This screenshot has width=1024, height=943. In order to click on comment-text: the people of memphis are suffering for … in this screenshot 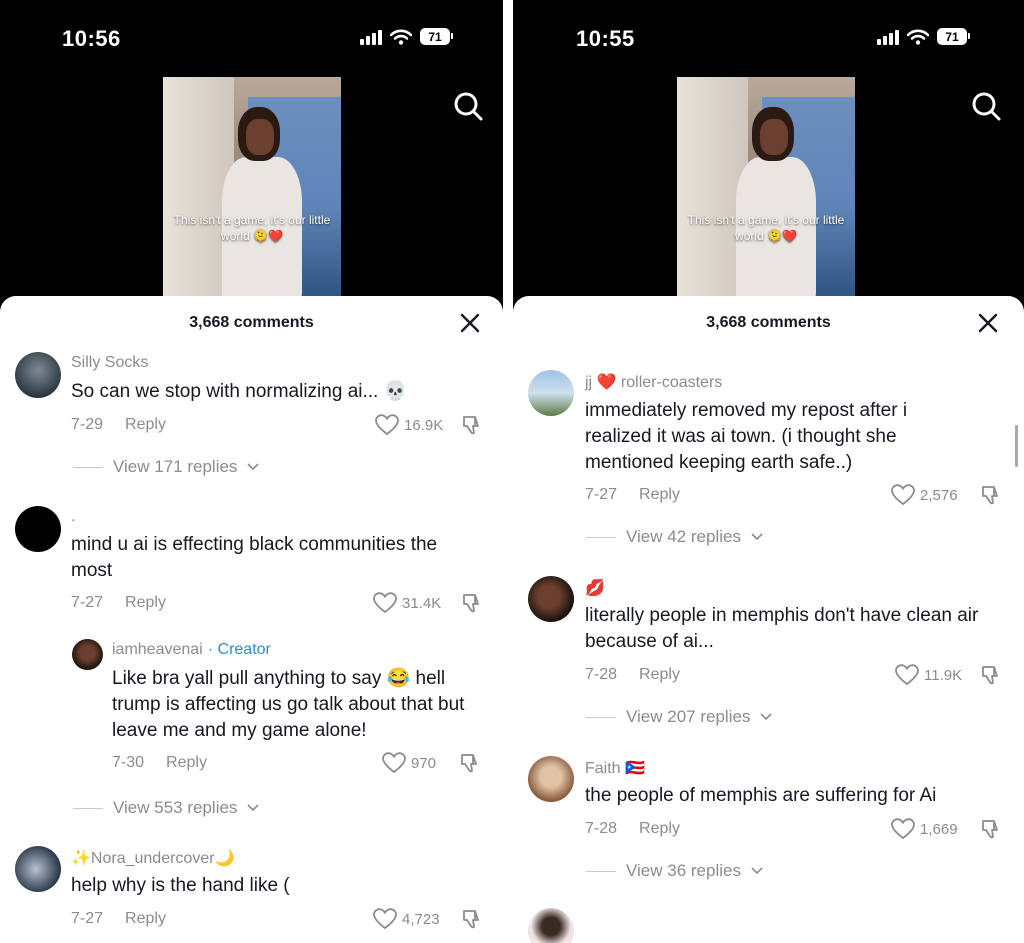, I will do `click(761, 795)`.